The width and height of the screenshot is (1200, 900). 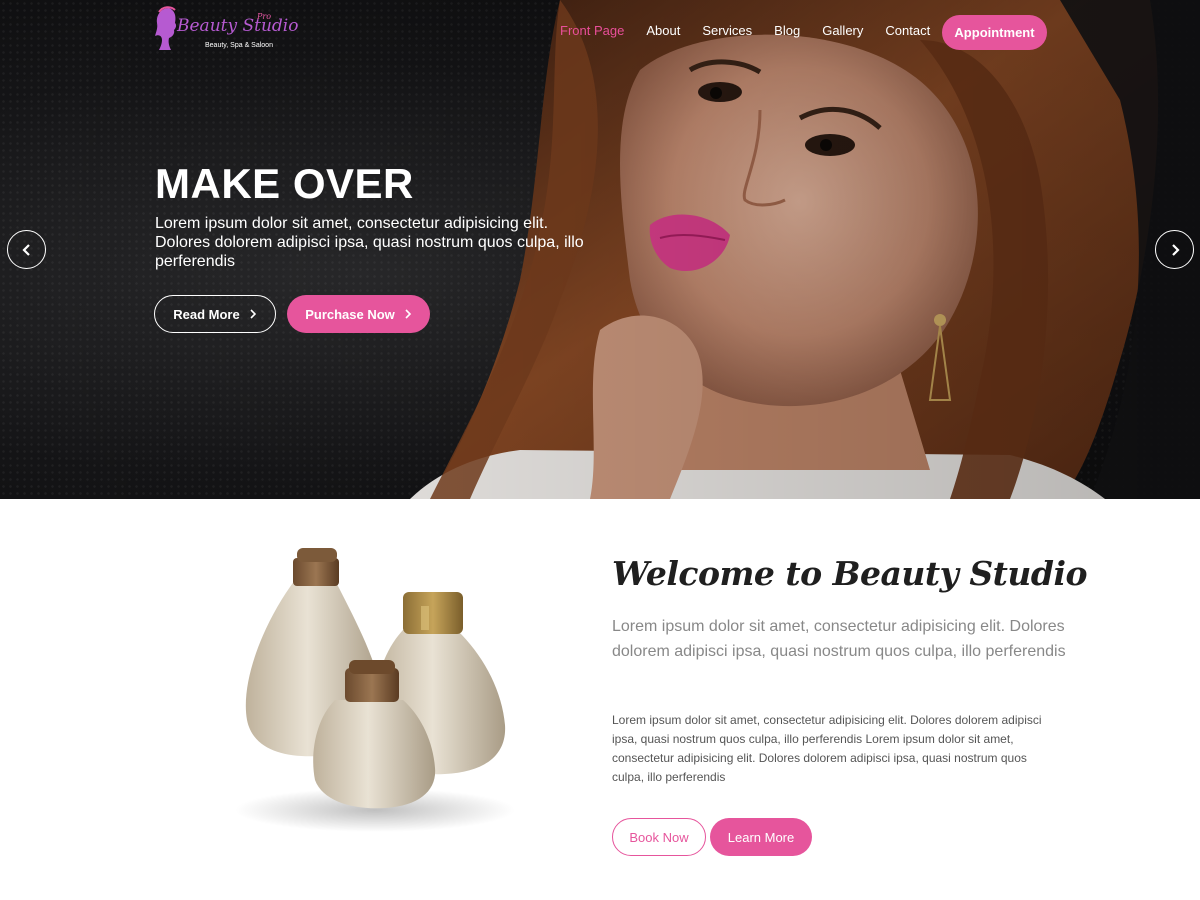 I want to click on cosmetic-bottles-image, so click(x=375, y=690).